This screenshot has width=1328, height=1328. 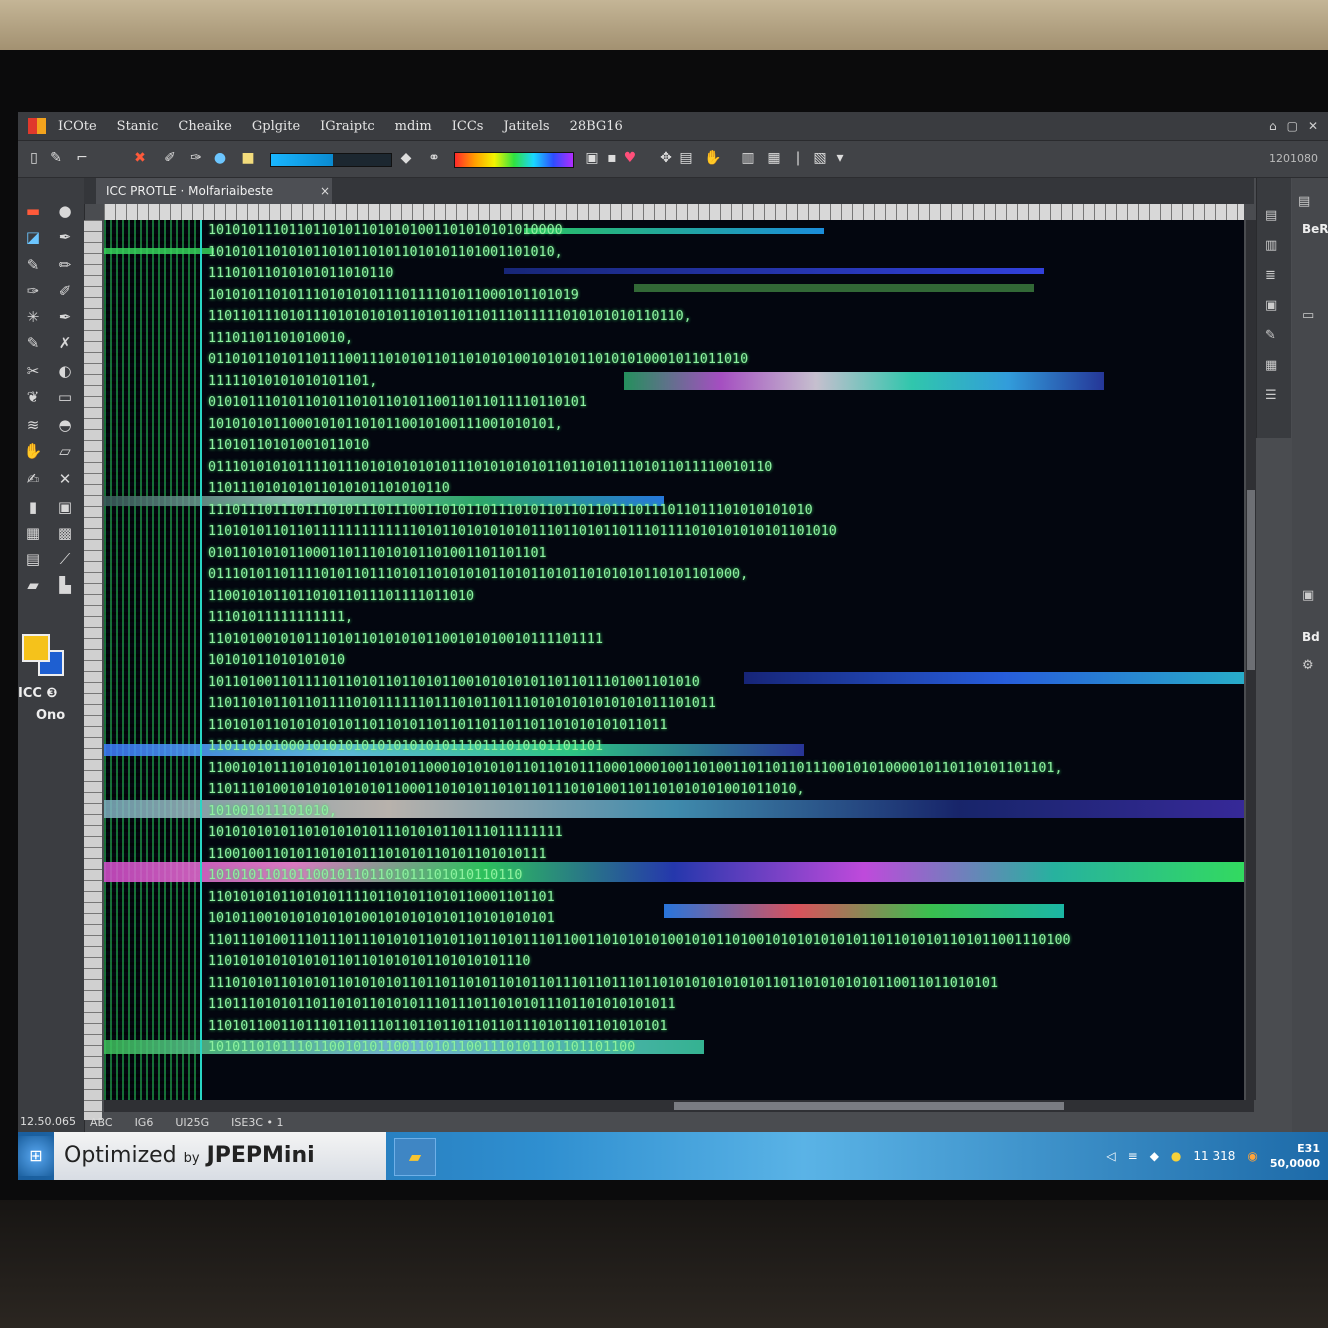 What do you see at coordinates (37, 126) in the screenshot?
I see `app-logo-icon` at bounding box center [37, 126].